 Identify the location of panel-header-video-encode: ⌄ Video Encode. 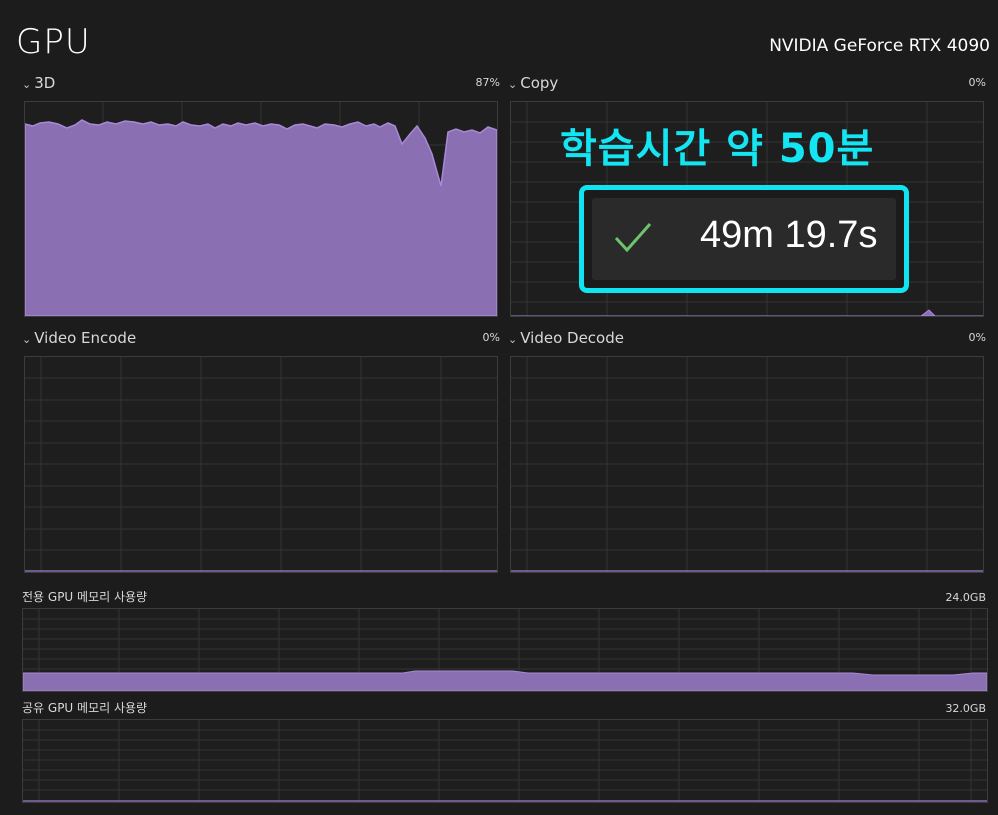
(79, 338).